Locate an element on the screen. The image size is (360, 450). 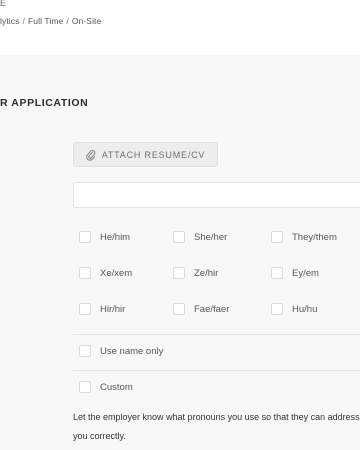
pronoun-option-ey-em: Ey/em is located at coordinates (295, 273).